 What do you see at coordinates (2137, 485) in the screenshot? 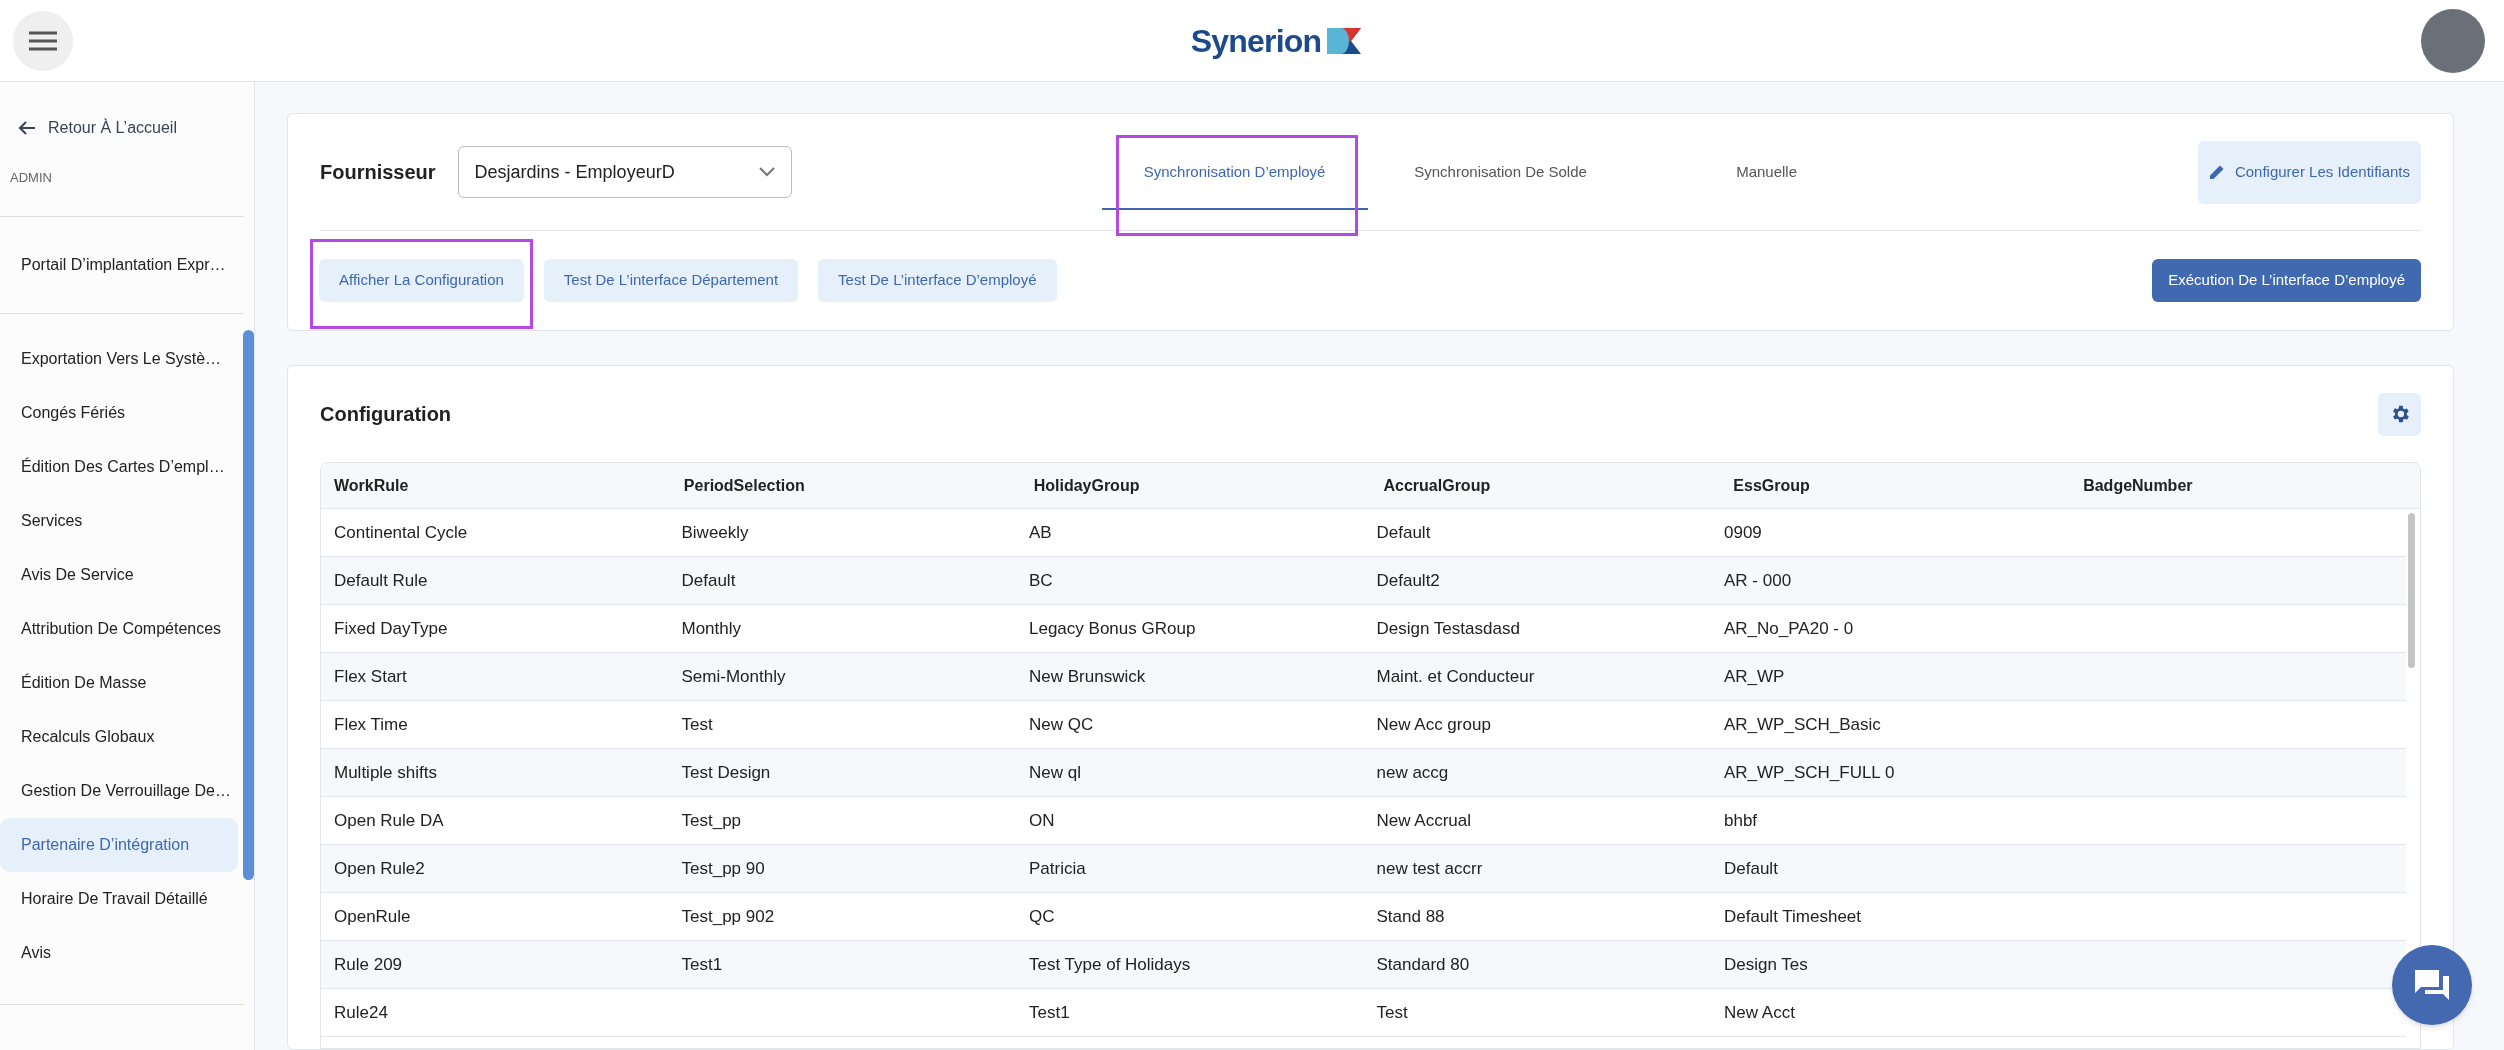
I see `column-header: BadgeNumber` at bounding box center [2137, 485].